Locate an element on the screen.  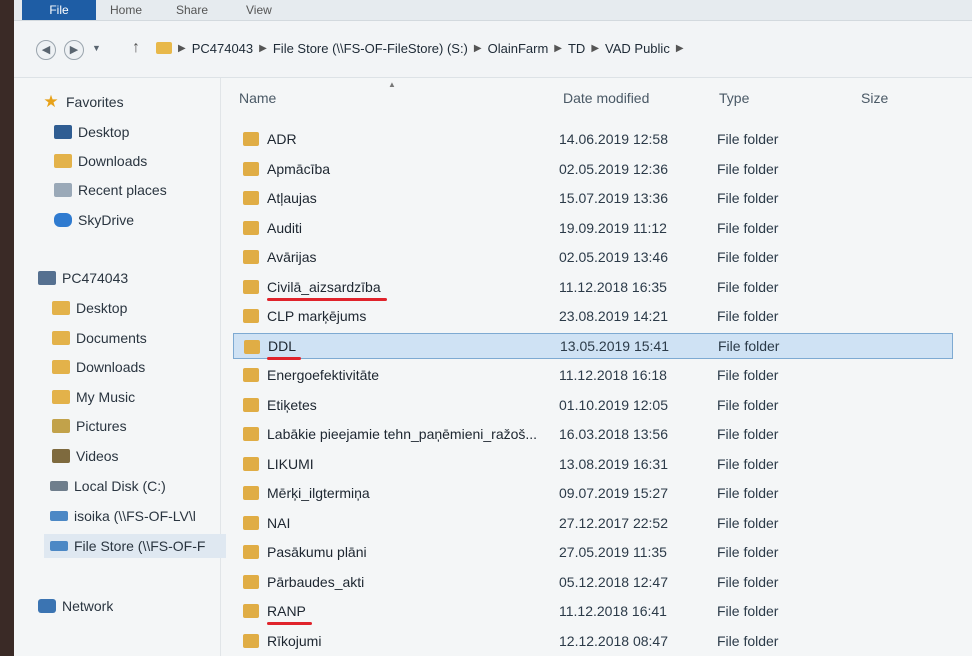
red-underline-annotation is located at coordinates (327, 299).